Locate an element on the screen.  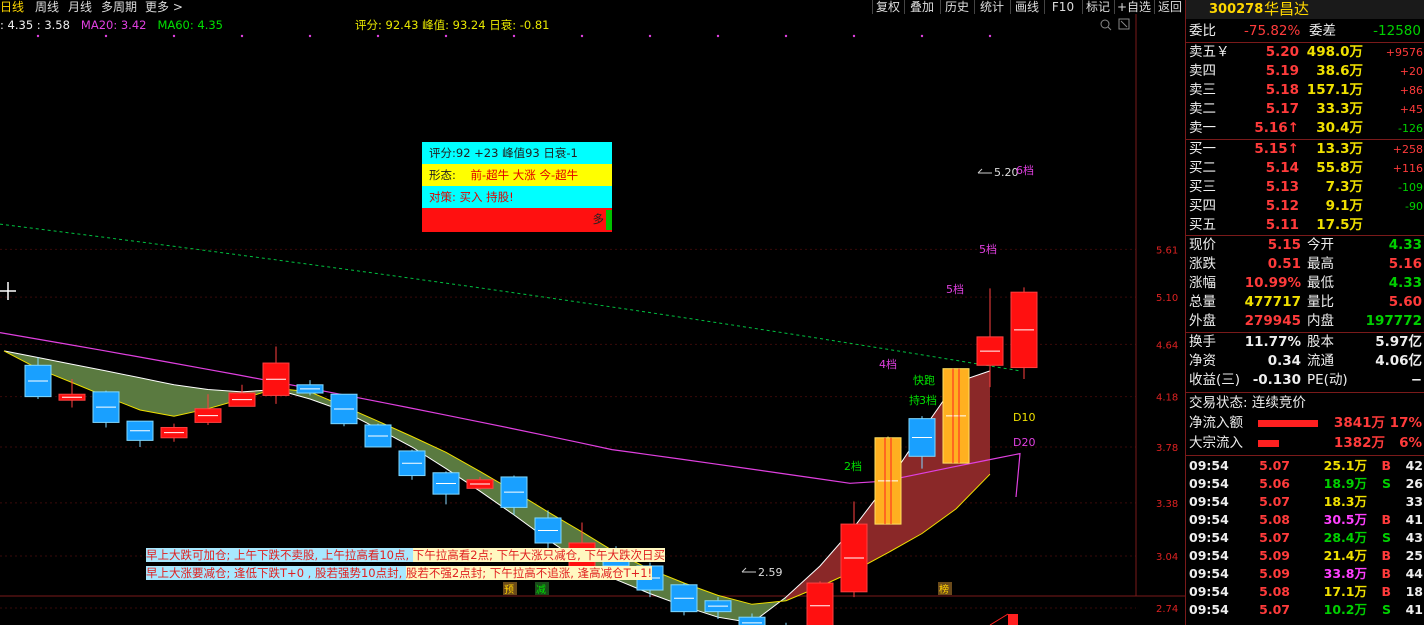
chart-settings-icons is located at coordinates (1115, 24).